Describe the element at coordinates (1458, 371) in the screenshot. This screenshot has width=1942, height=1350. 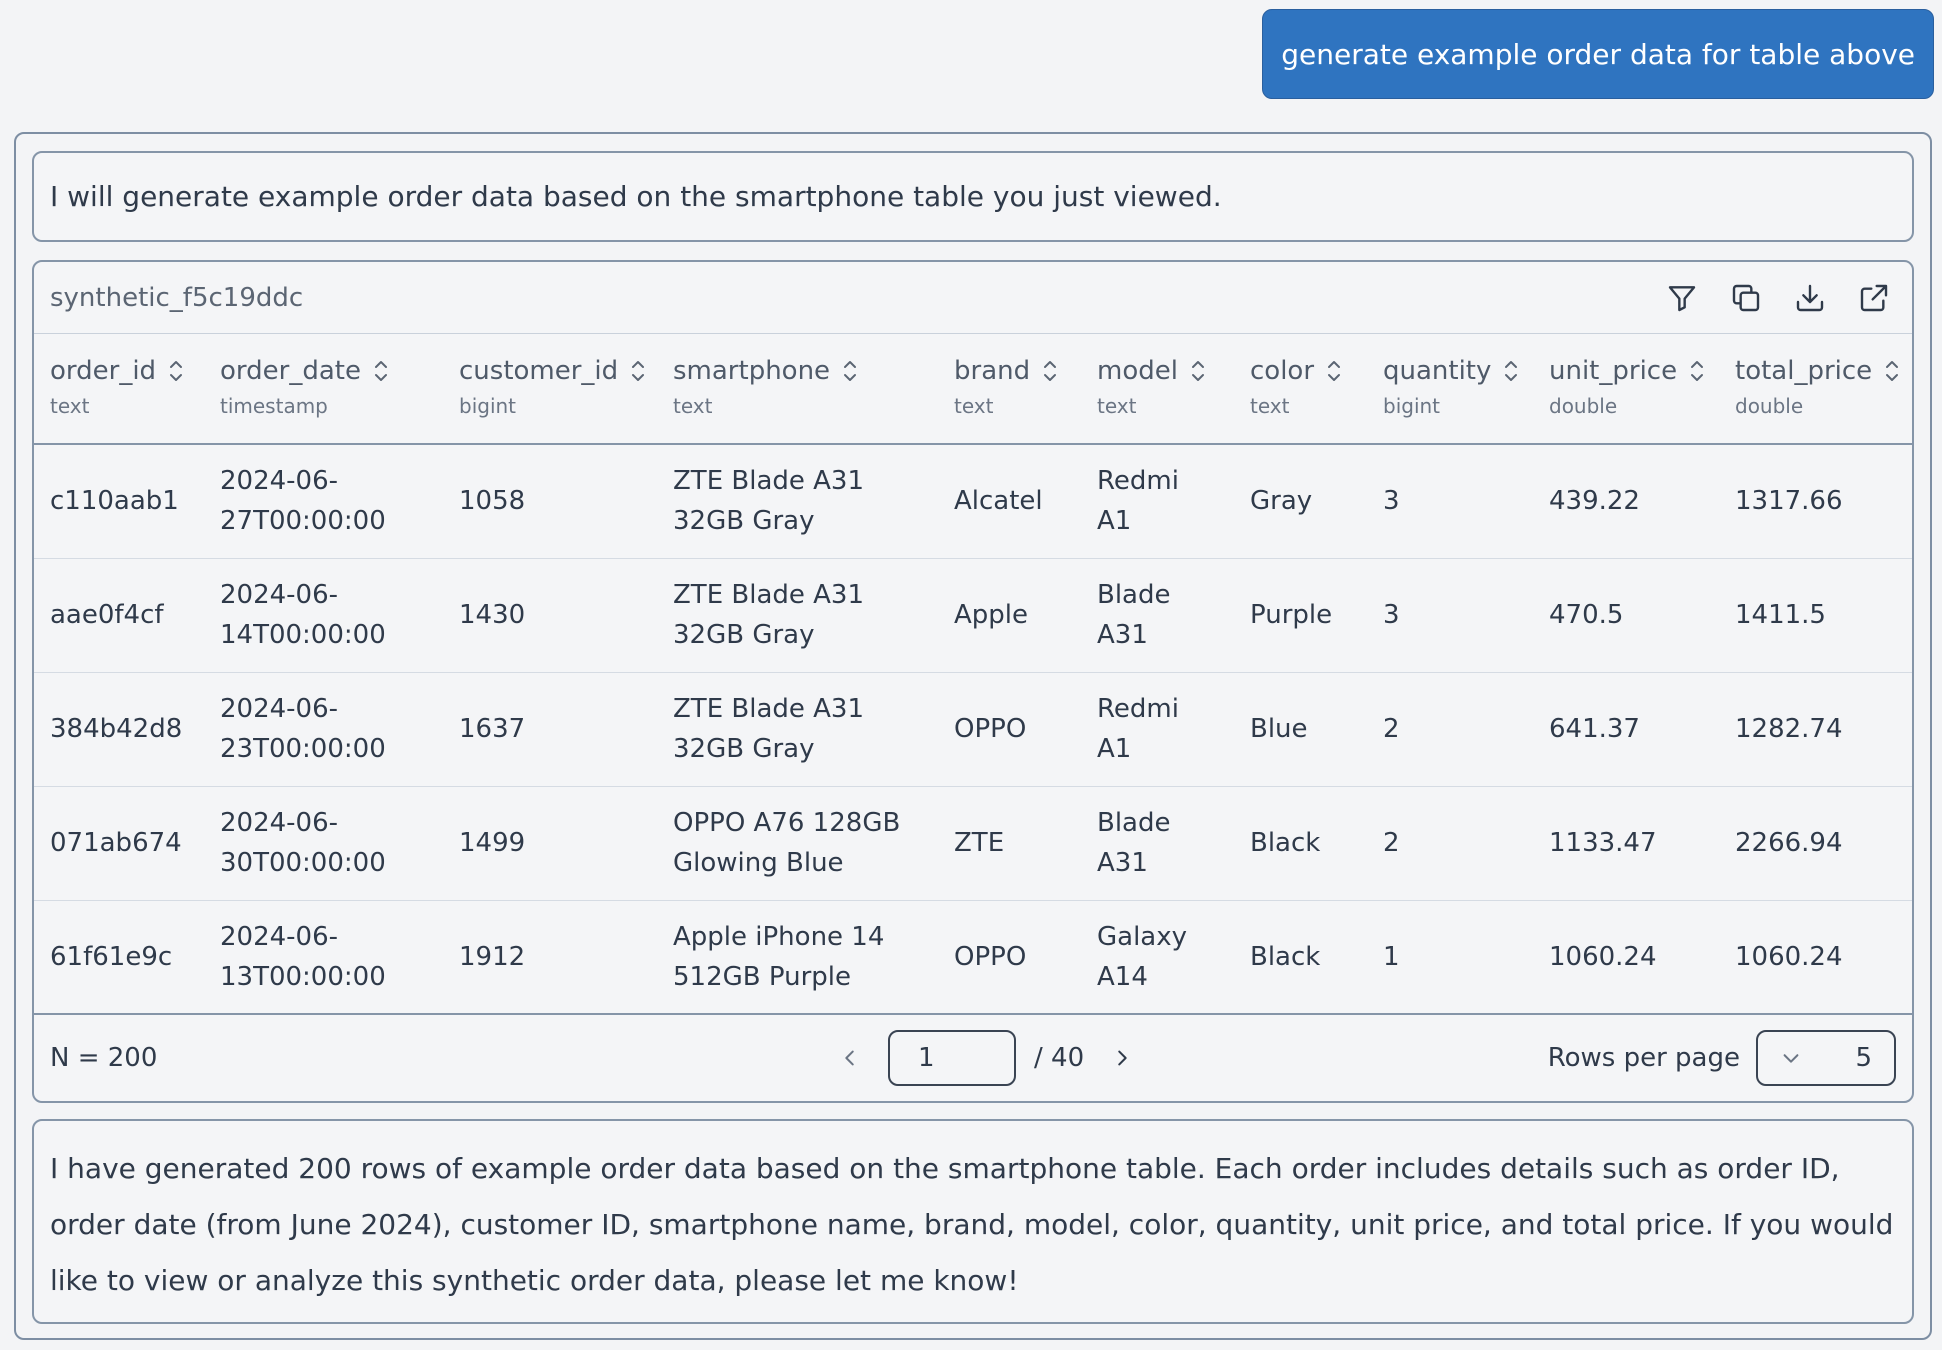
I see `column-name: quantity` at that location.